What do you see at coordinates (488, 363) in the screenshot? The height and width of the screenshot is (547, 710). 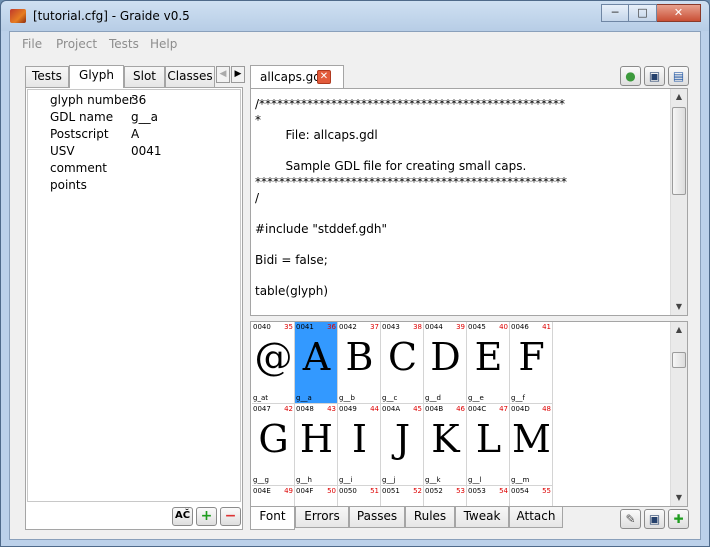 I see `glyph-cell: 0045 40 Eg__e` at bounding box center [488, 363].